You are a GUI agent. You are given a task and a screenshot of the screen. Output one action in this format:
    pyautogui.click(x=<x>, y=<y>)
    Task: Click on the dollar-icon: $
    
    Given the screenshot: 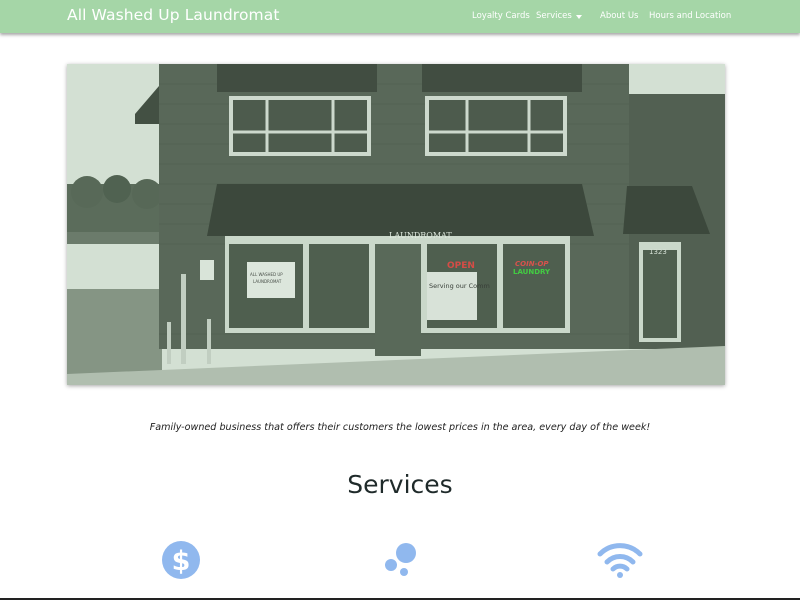 What is the action you would take?
    pyautogui.click(x=181, y=560)
    